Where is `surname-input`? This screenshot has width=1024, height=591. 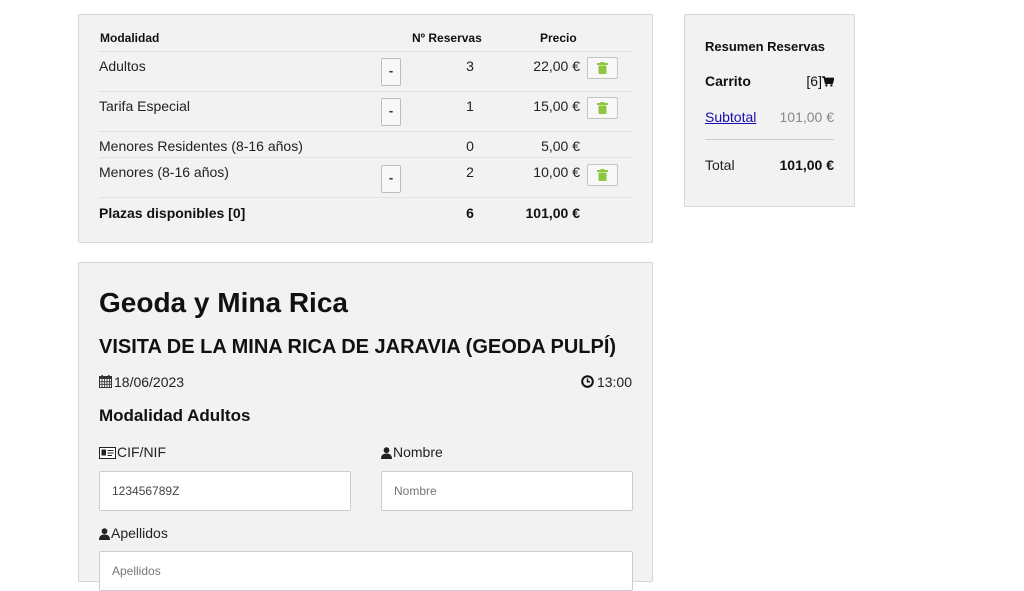
surname-input is located at coordinates (366, 571).